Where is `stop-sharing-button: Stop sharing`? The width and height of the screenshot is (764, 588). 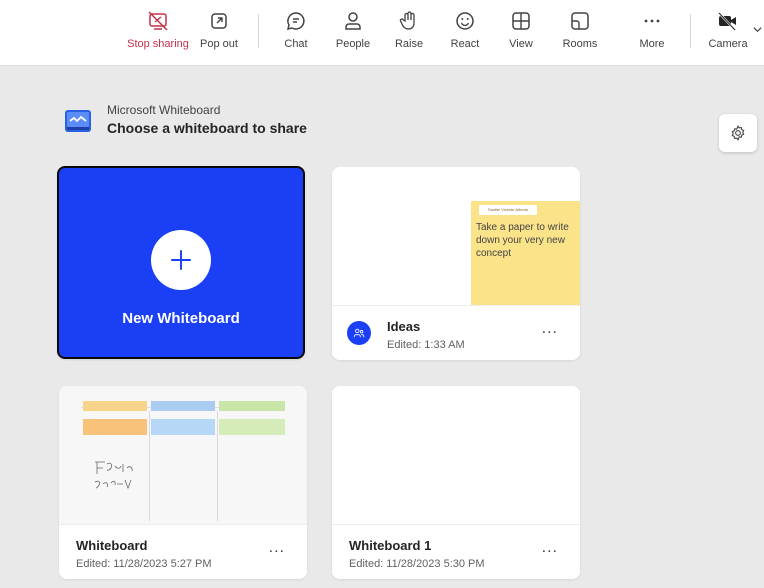
stop-sharing-button: Stop sharing is located at coordinates (158, 36).